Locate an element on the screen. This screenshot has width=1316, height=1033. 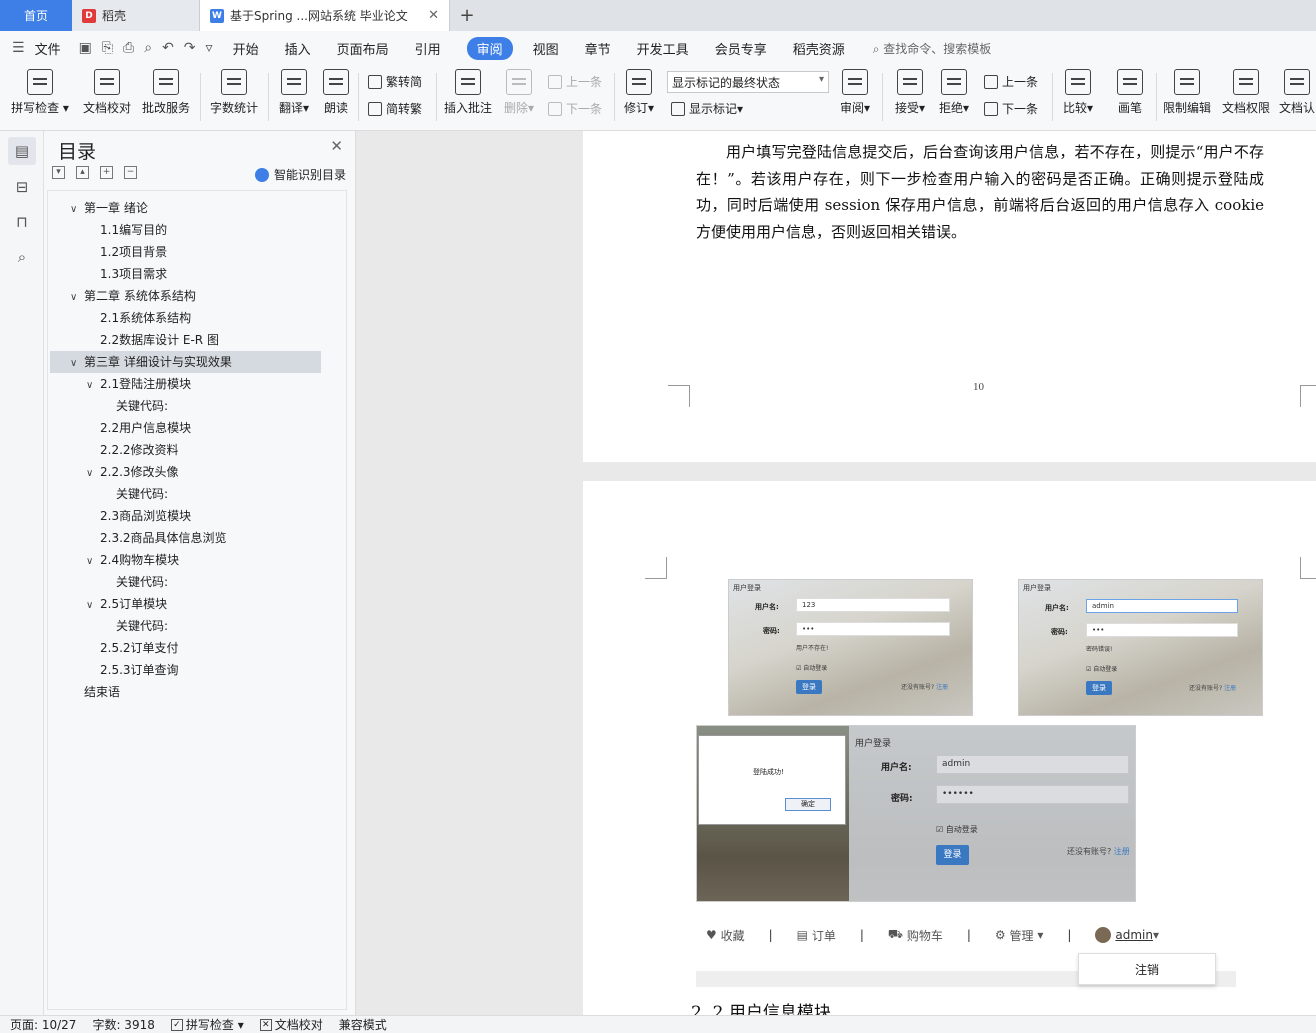
toc-item: 2.3商品浏览模块 is located at coordinates (138, 516).